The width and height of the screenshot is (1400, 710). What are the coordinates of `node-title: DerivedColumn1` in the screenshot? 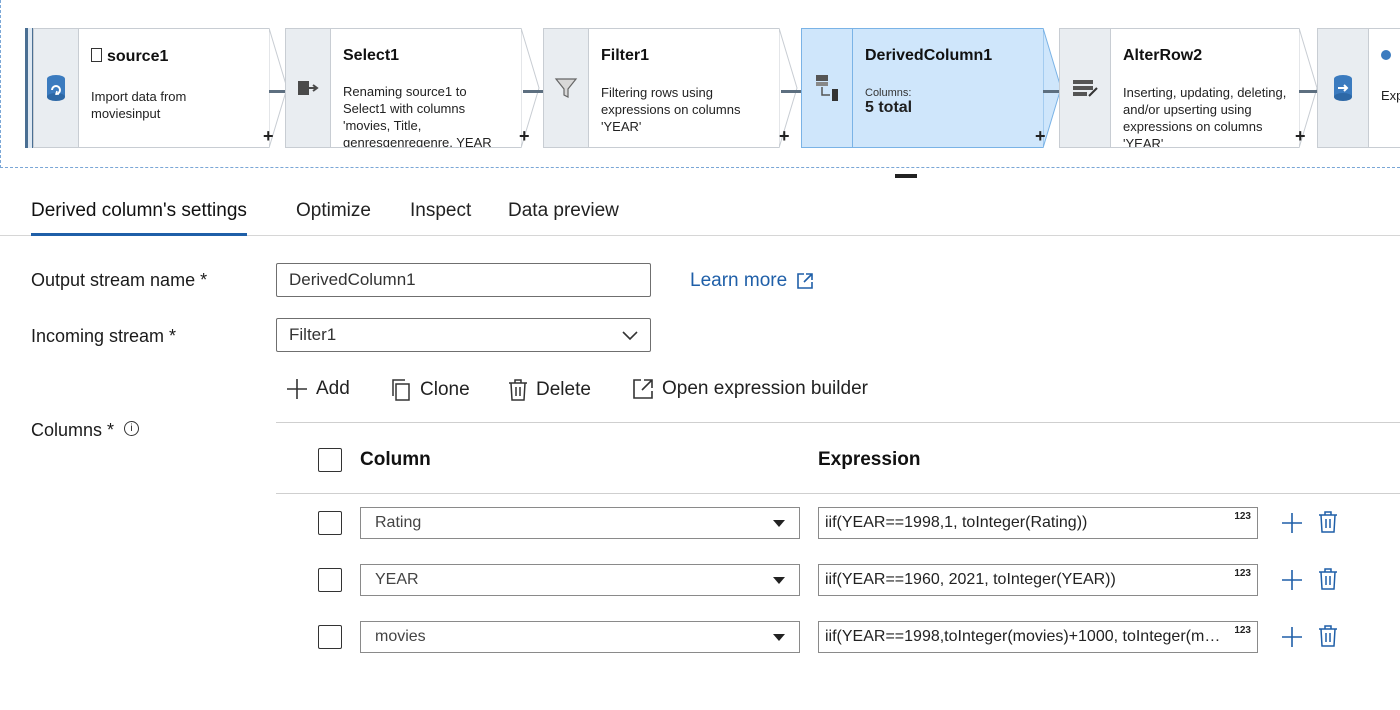 It's located at (929, 55).